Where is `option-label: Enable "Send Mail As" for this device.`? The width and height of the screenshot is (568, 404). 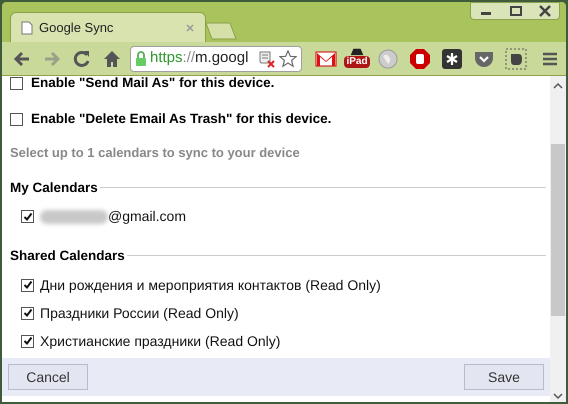
option-label: Enable "Send Mail As" for this device. is located at coordinates (152, 84).